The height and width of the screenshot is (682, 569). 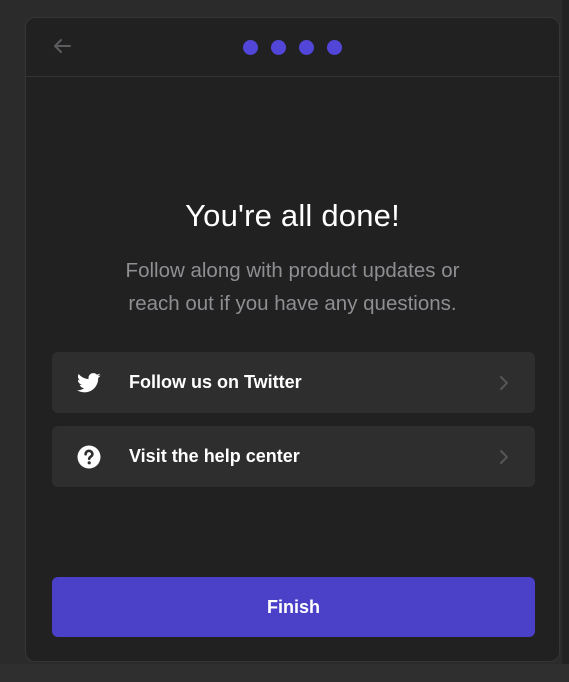 I want to click on help-center-link-row: Visit the help center, so click(x=293, y=456).